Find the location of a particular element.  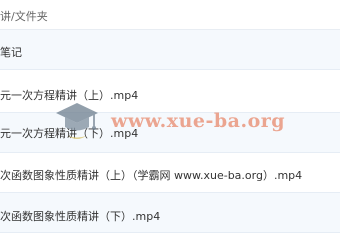

folder-path-header: 讲/文件夹 is located at coordinates (170, 15).